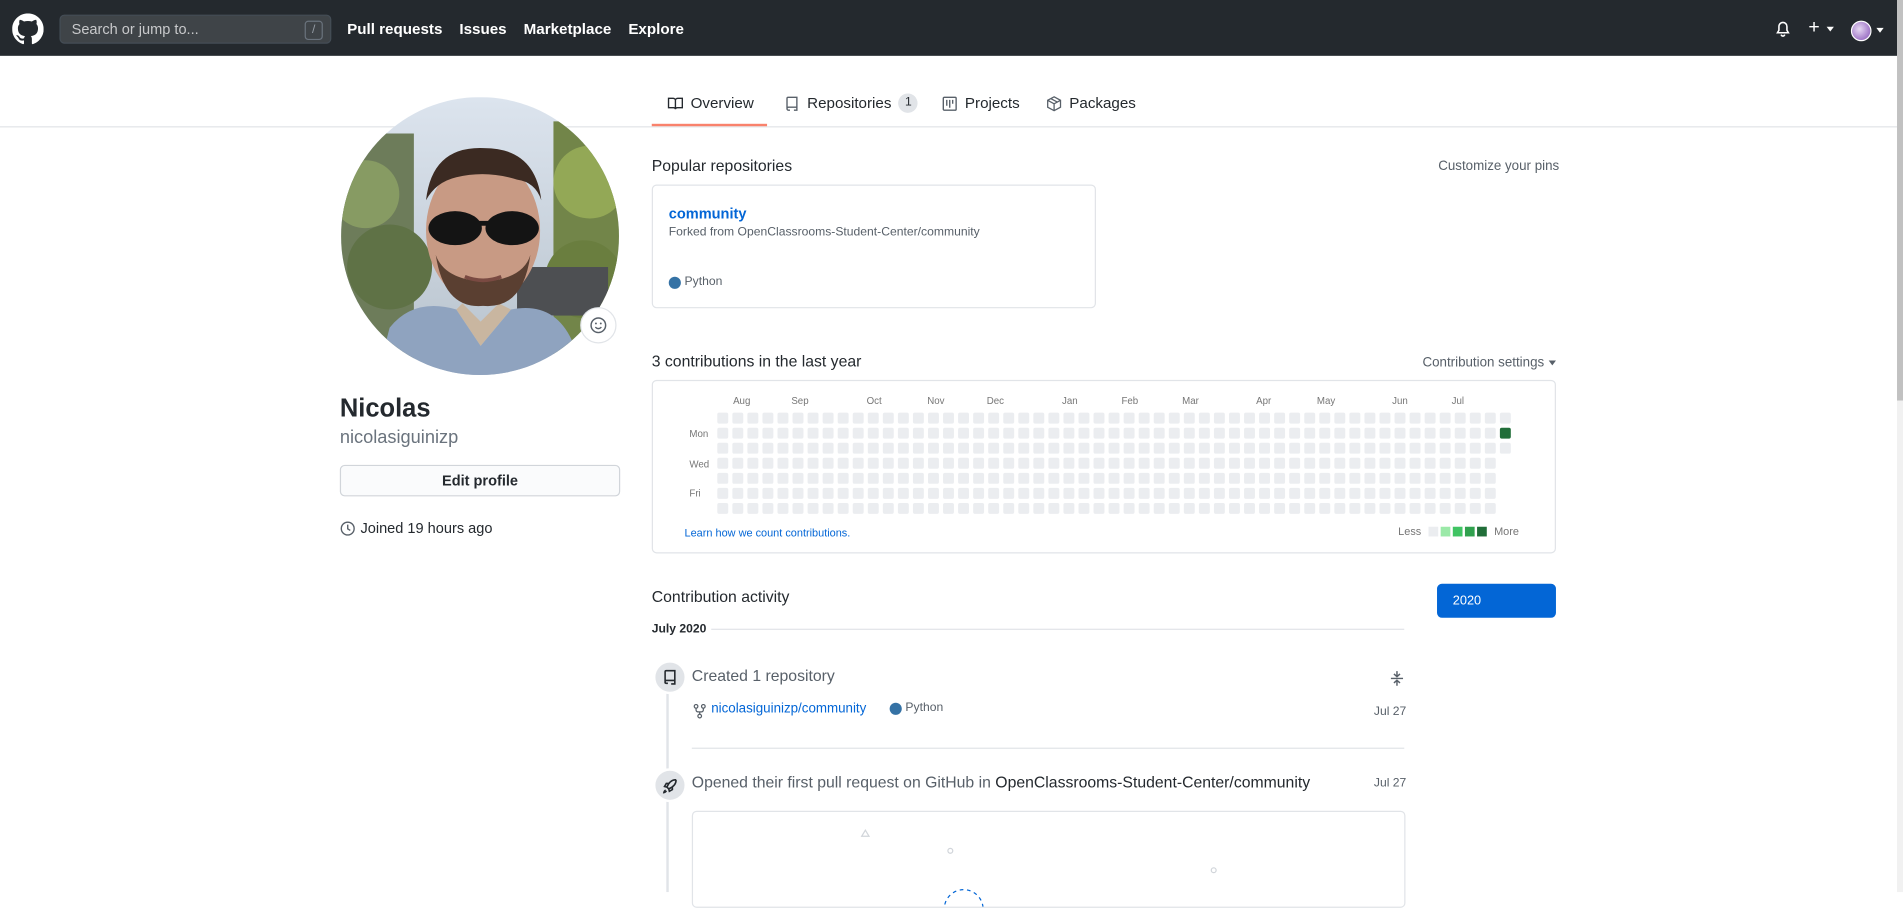  I want to click on customize-pins-link: Customize your pins, so click(1498, 166).